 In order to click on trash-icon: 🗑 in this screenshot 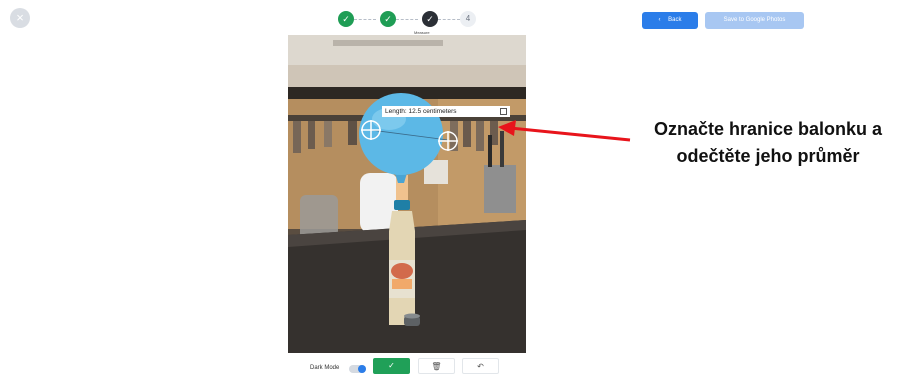, I will do `click(436, 366)`.